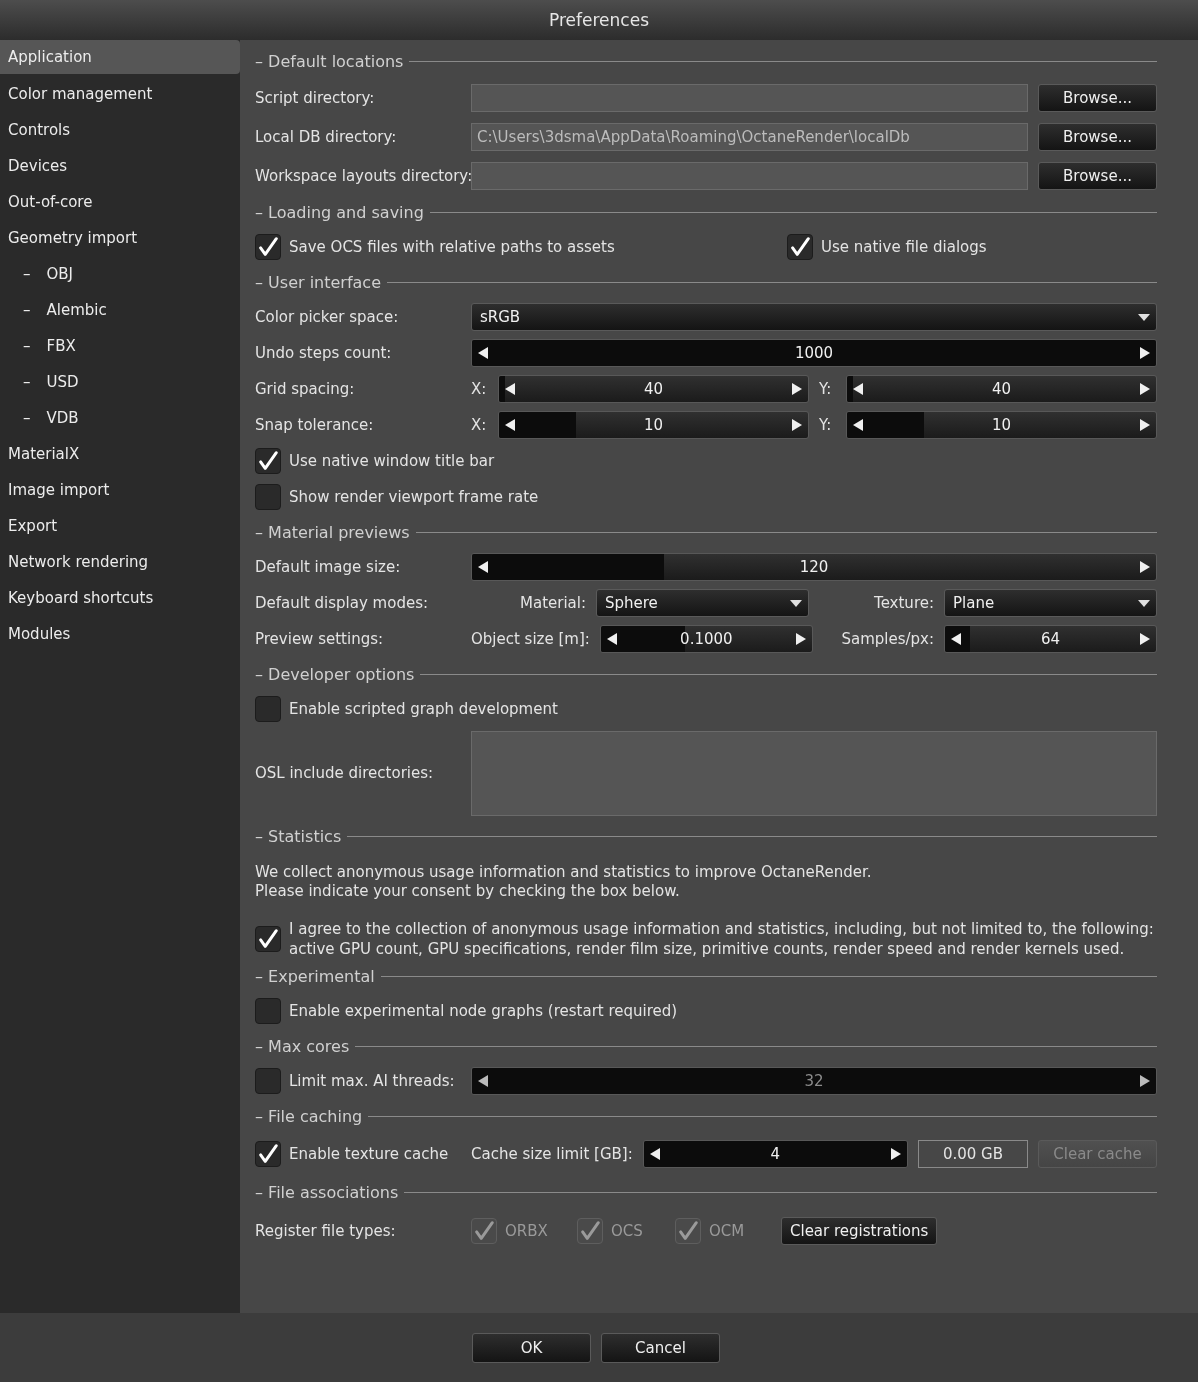  Describe the element at coordinates (363, 175) in the screenshot. I see `field-label: Workspace layouts directory:` at that location.